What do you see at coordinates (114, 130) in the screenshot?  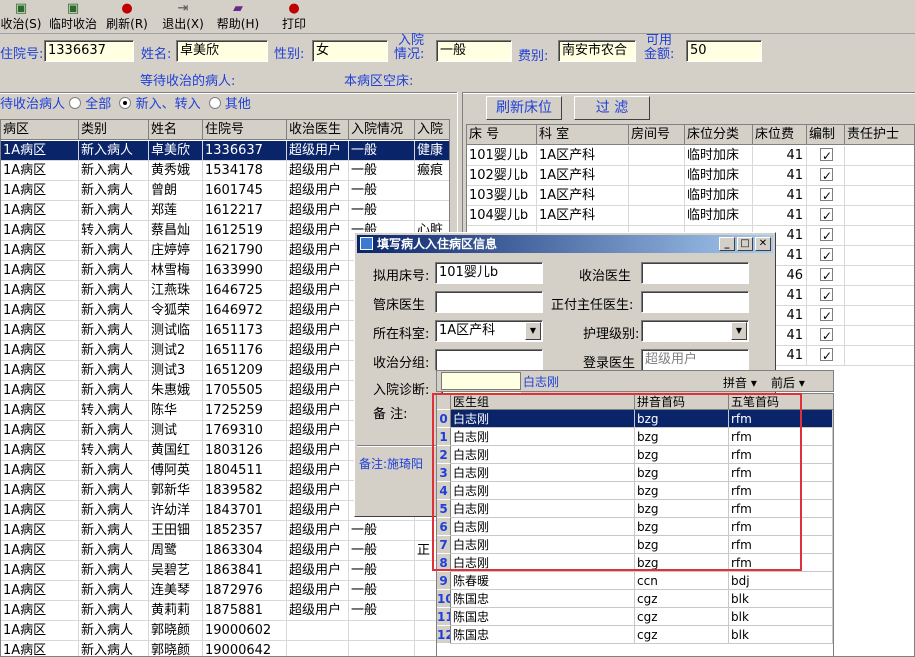 I see `patient-col-1: 类别` at bounding box center [114, 130].